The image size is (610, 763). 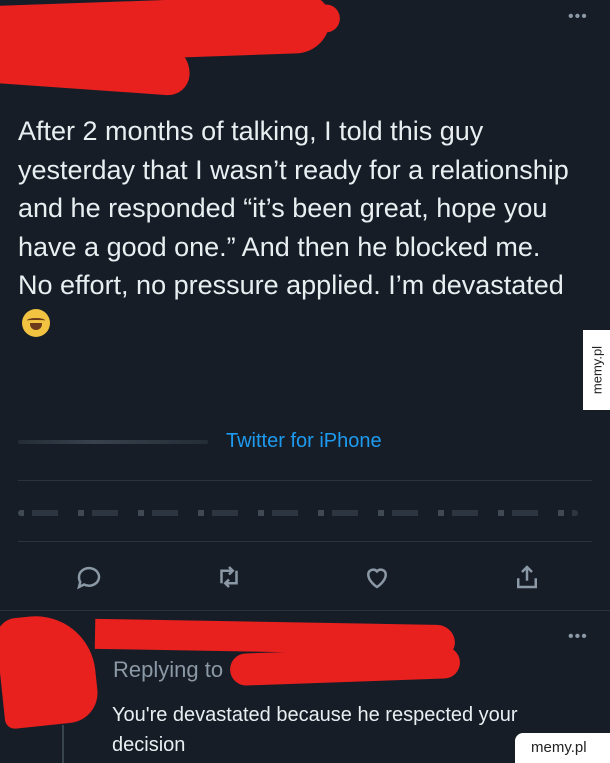 I want to click on watermark-side-text: memy.pl, so click(x=596, y=370).